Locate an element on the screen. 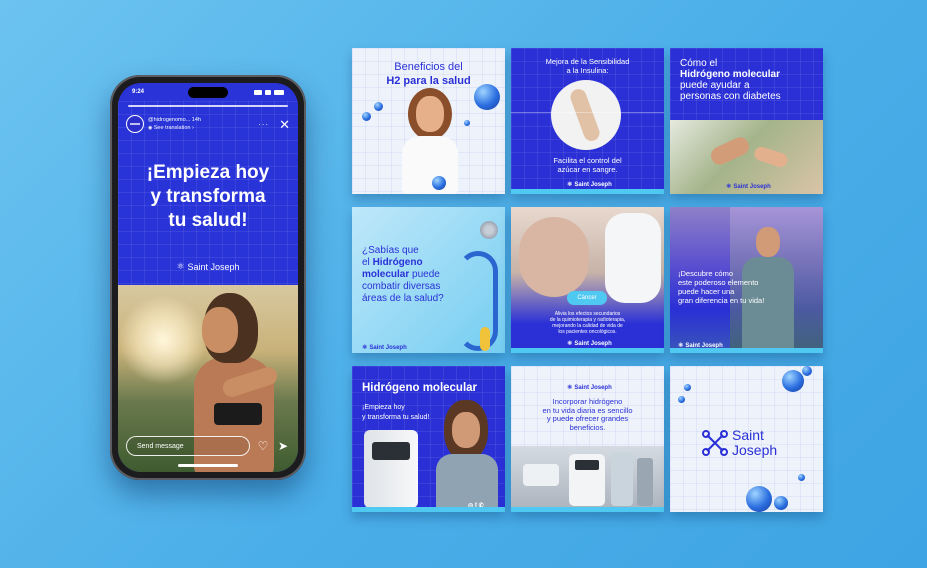 Image resolution: width=927 pixels, height=568 pixels. status-time: 9:24 is located at coordinates (138, 92).